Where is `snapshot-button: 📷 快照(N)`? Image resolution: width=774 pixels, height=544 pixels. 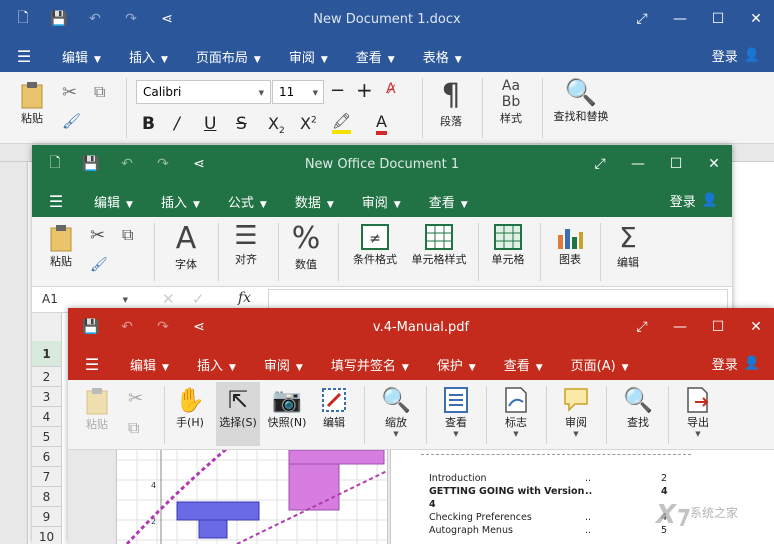 snapshot-button: 📷 快照(N) is located at coordinates (287, 408).